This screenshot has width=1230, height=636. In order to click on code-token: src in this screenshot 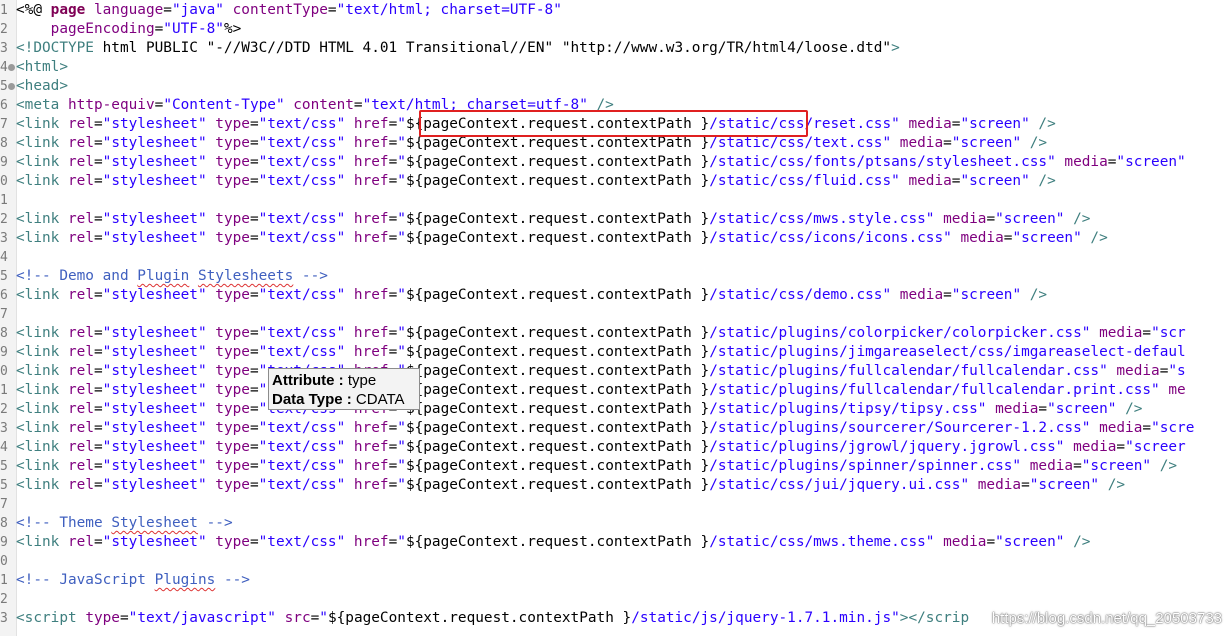, I will do `click(293, 618)`.